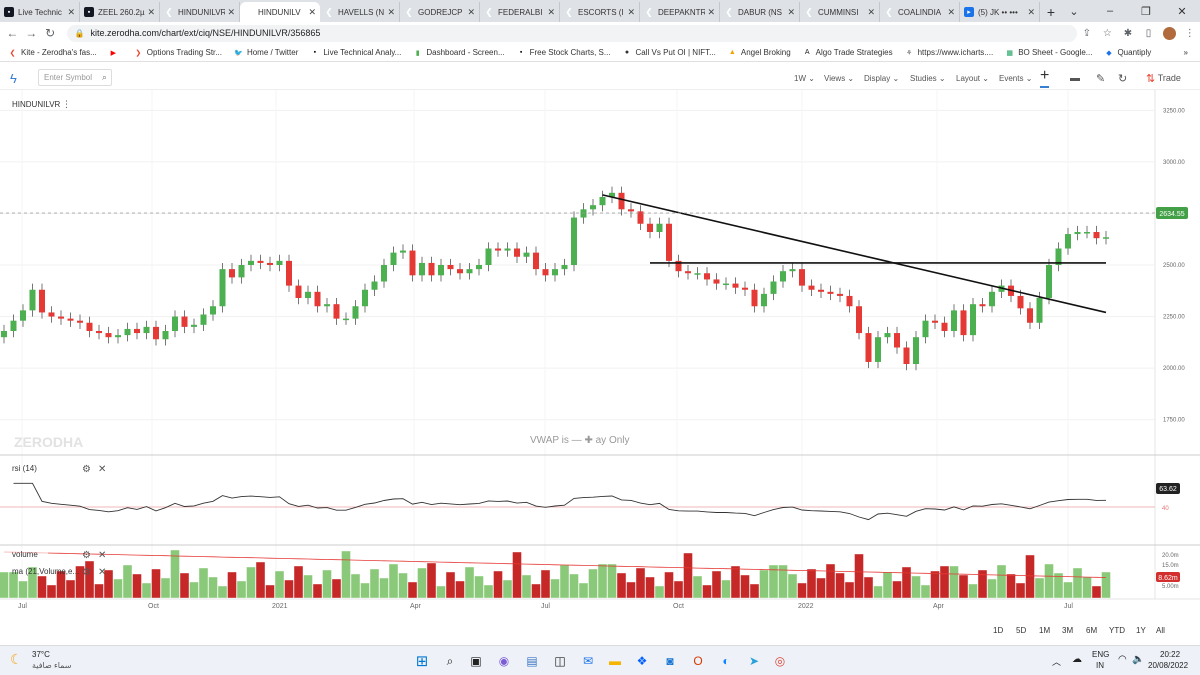 Image resolution: width=1200 pixels, height=675 pixels. Describe the element at coordinates (1170, 654) in the screenshot. I see `clock-time: 20:22` at that location.